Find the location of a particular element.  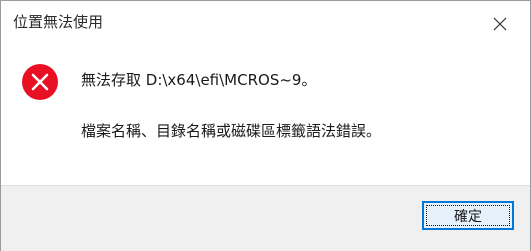

ok-button: 確定 is located at coordinates (468, 215).